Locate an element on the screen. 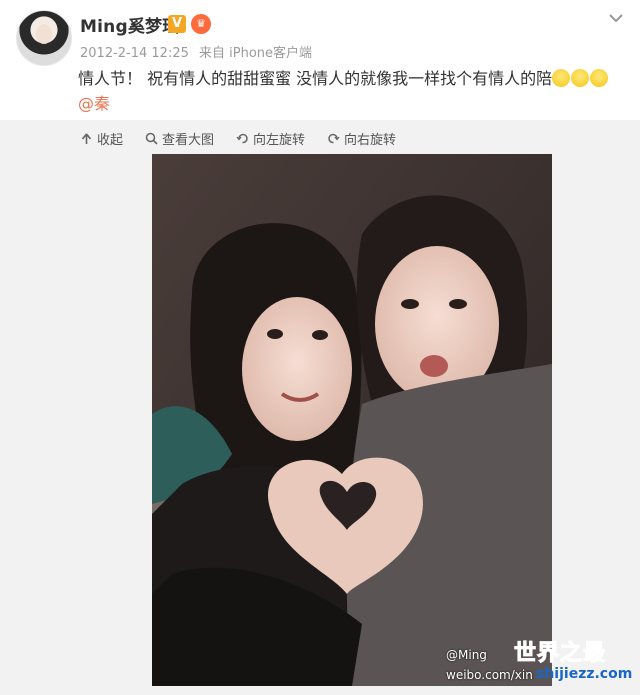 Image resolution: width=640 pixels, height=695 pixels. rotate-right-icon is located at coordinates (334, 138).